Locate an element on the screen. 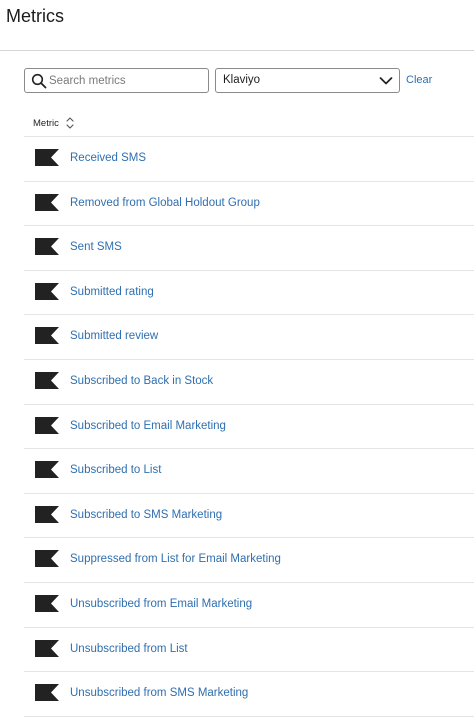 This screenshot has height=725, width=474. search-icon is located at coordinates (39, 81).